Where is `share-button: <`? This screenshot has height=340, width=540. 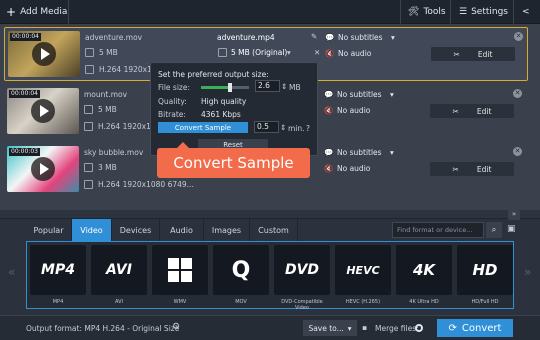
share-button: < is located at coordinates (526, 12).